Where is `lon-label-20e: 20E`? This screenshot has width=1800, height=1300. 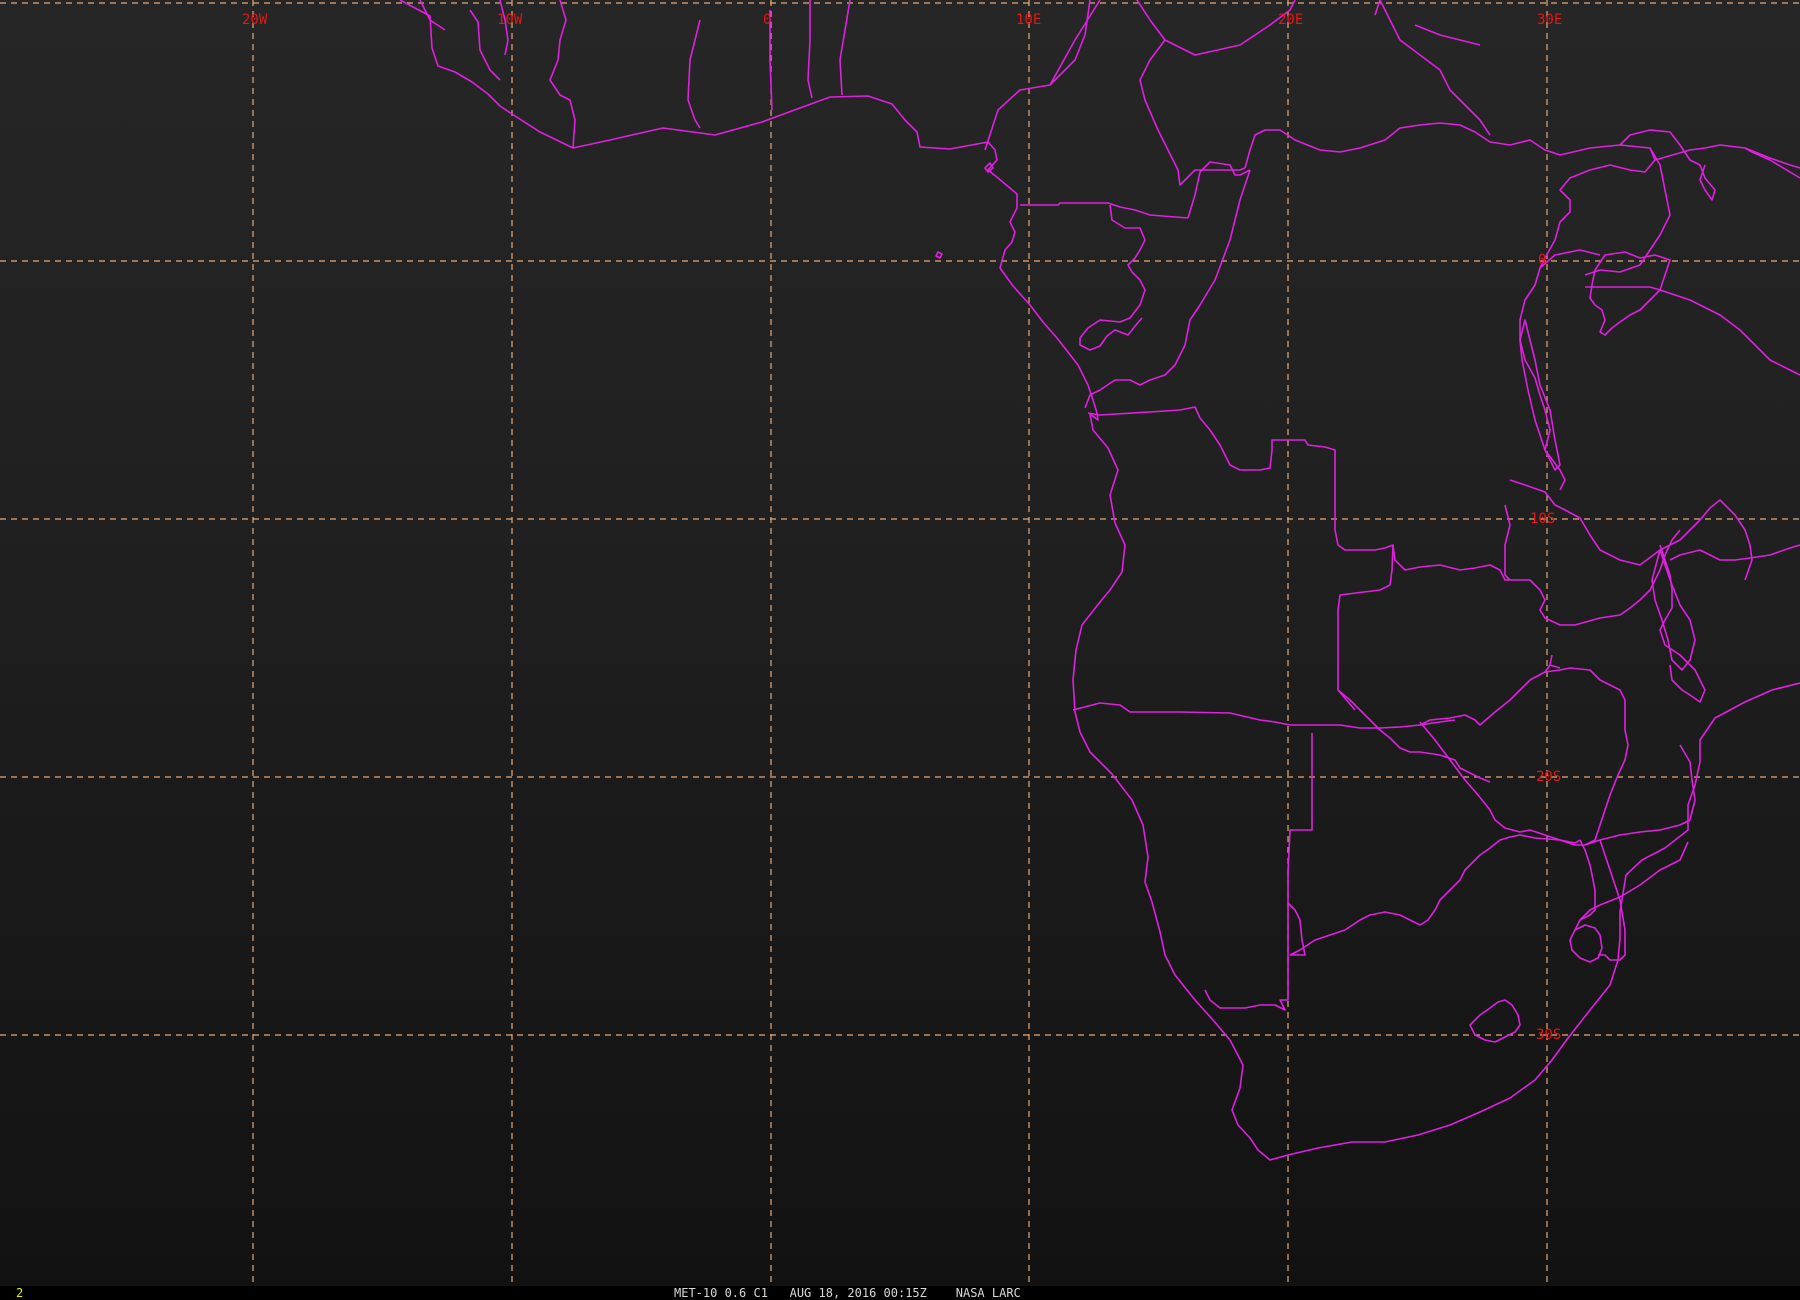
lon-label-20e: 20E is located at coordinates (1290, 20).